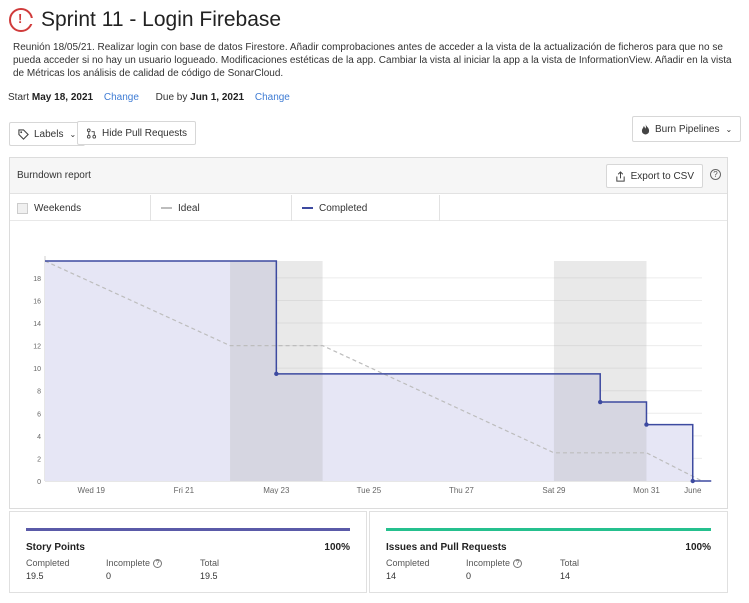  I want to click on x-tick-label: Tue 25, so click(369, 490).